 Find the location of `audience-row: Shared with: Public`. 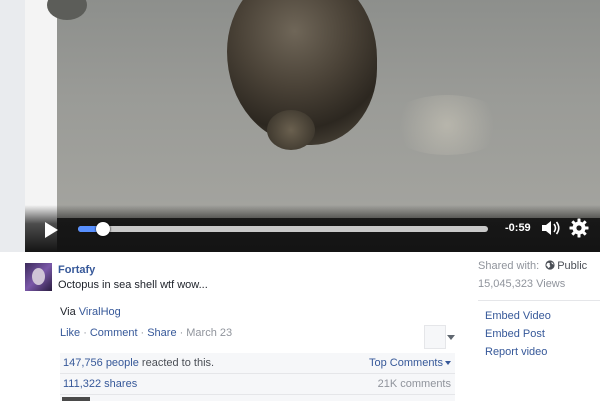

audience-row: Shared with: Public is located at coordinates (539, 266).